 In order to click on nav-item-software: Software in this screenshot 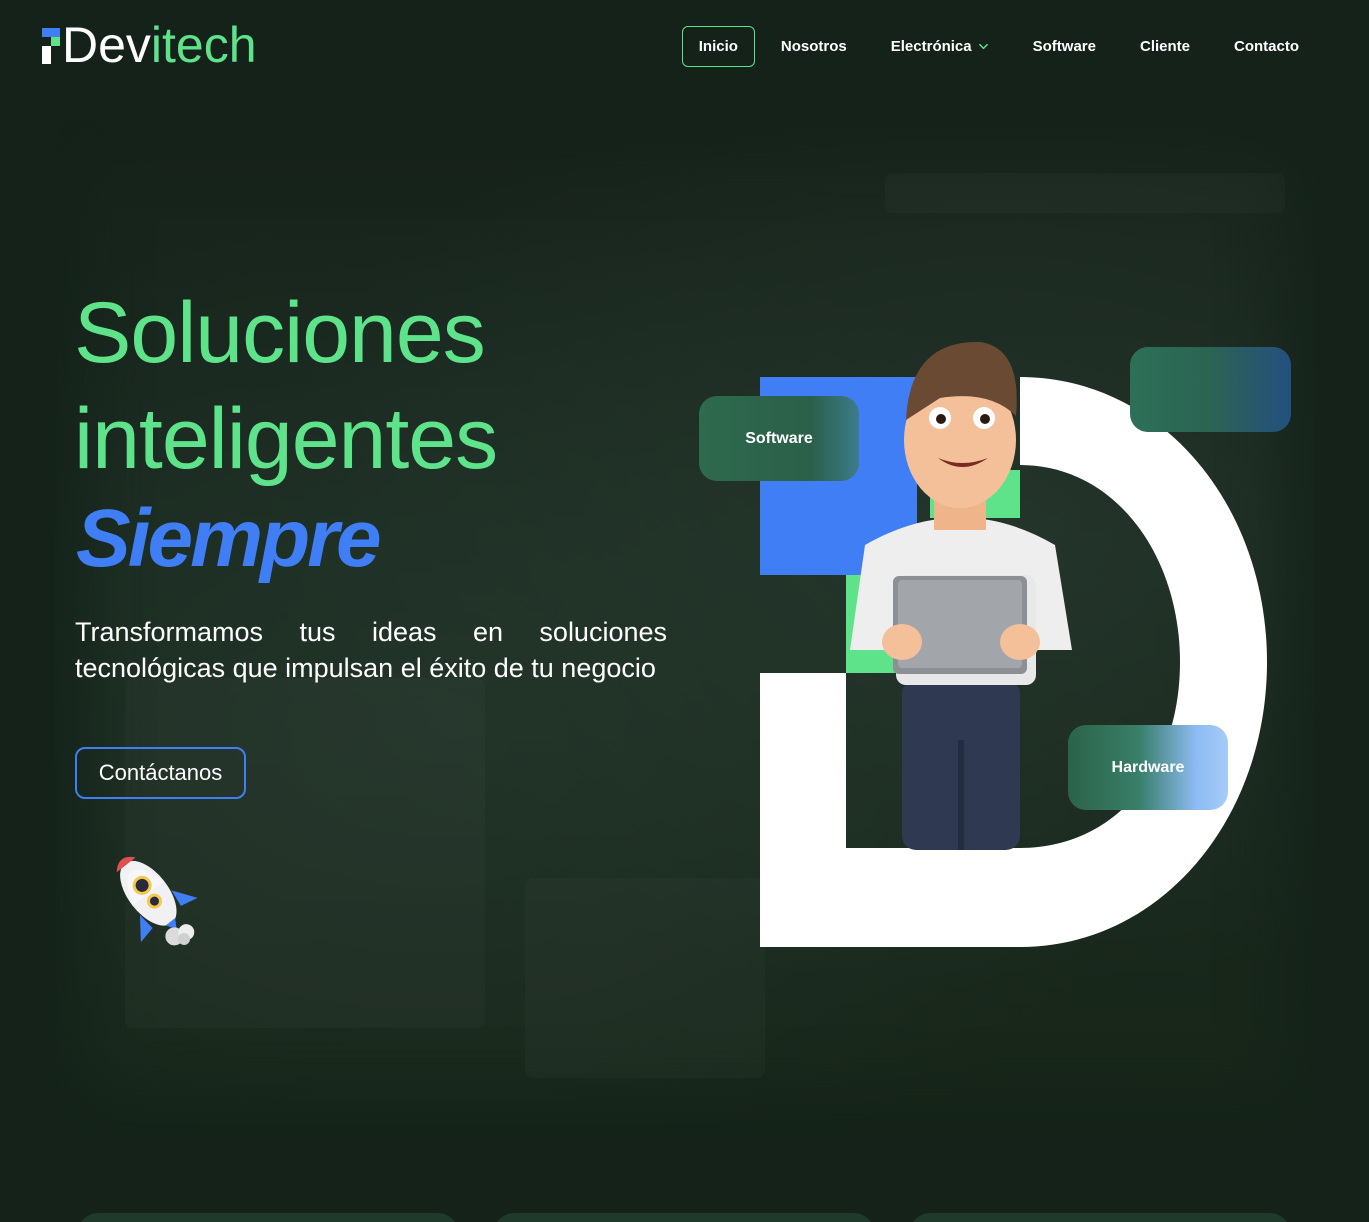, I will do `click(1064, 46)`.